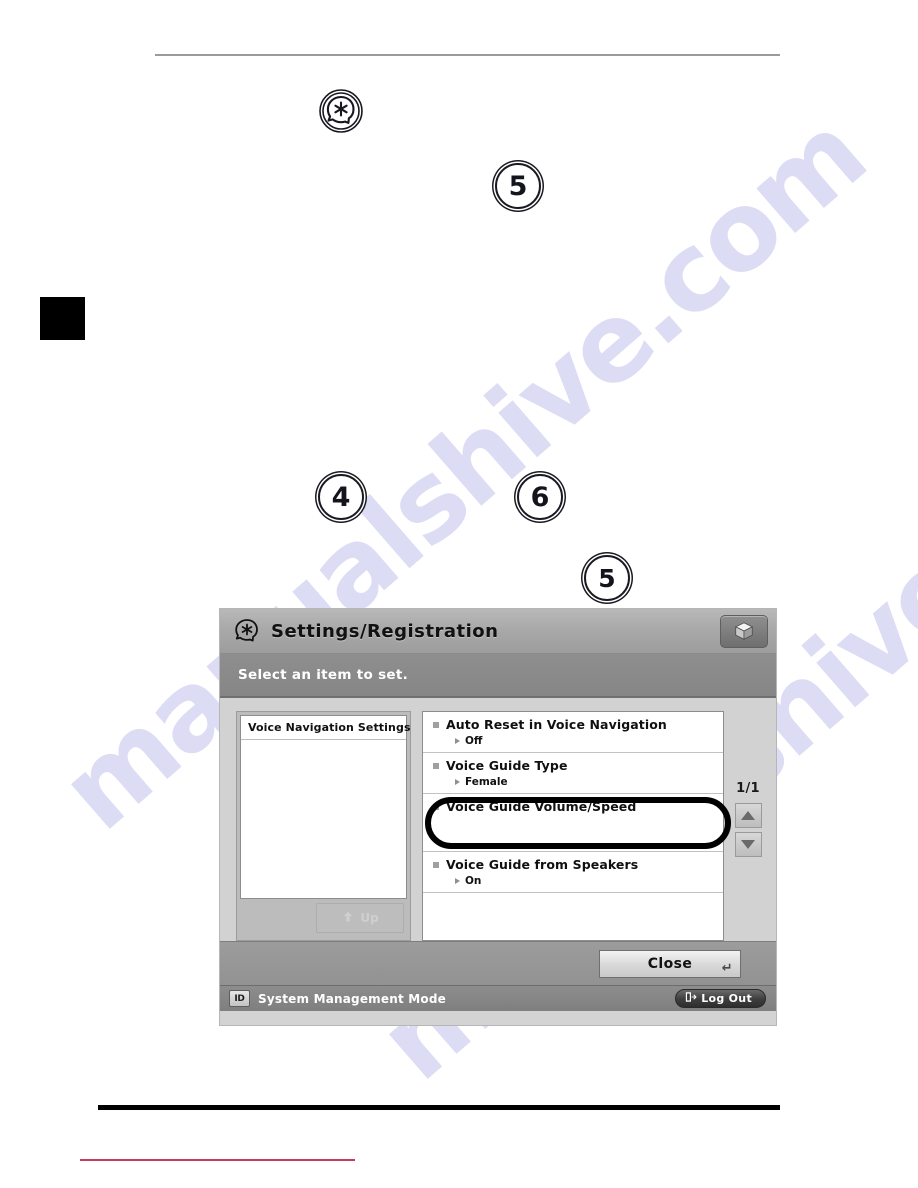  I want to click on step-marker-5-bottom: 5, so click(607, 578).